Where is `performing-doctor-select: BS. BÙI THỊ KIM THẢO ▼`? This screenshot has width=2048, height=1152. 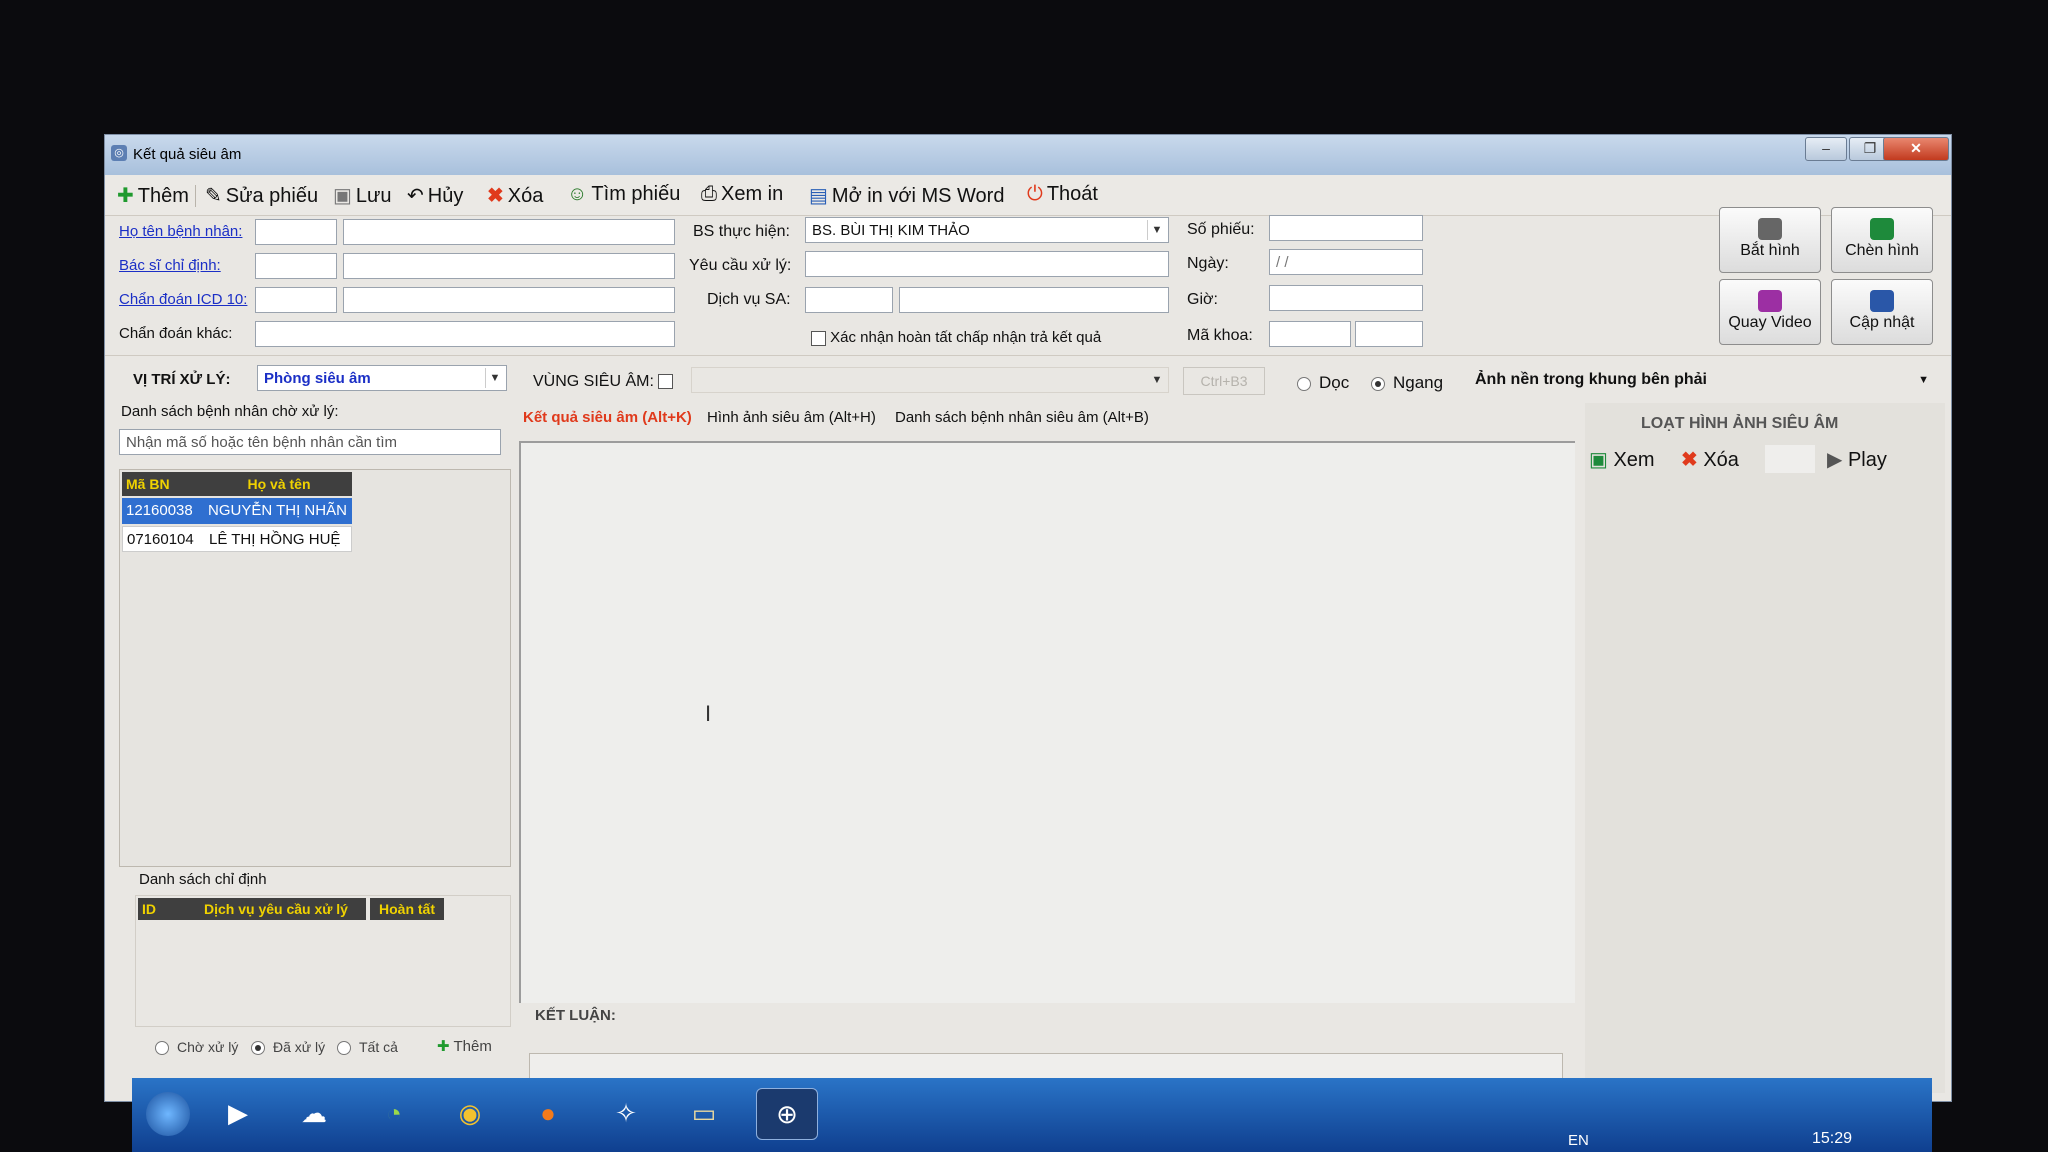 performing-doctor-select: BS. BÙI THỊ KIM THẢO ▼ is located at coordinates (987, 230).